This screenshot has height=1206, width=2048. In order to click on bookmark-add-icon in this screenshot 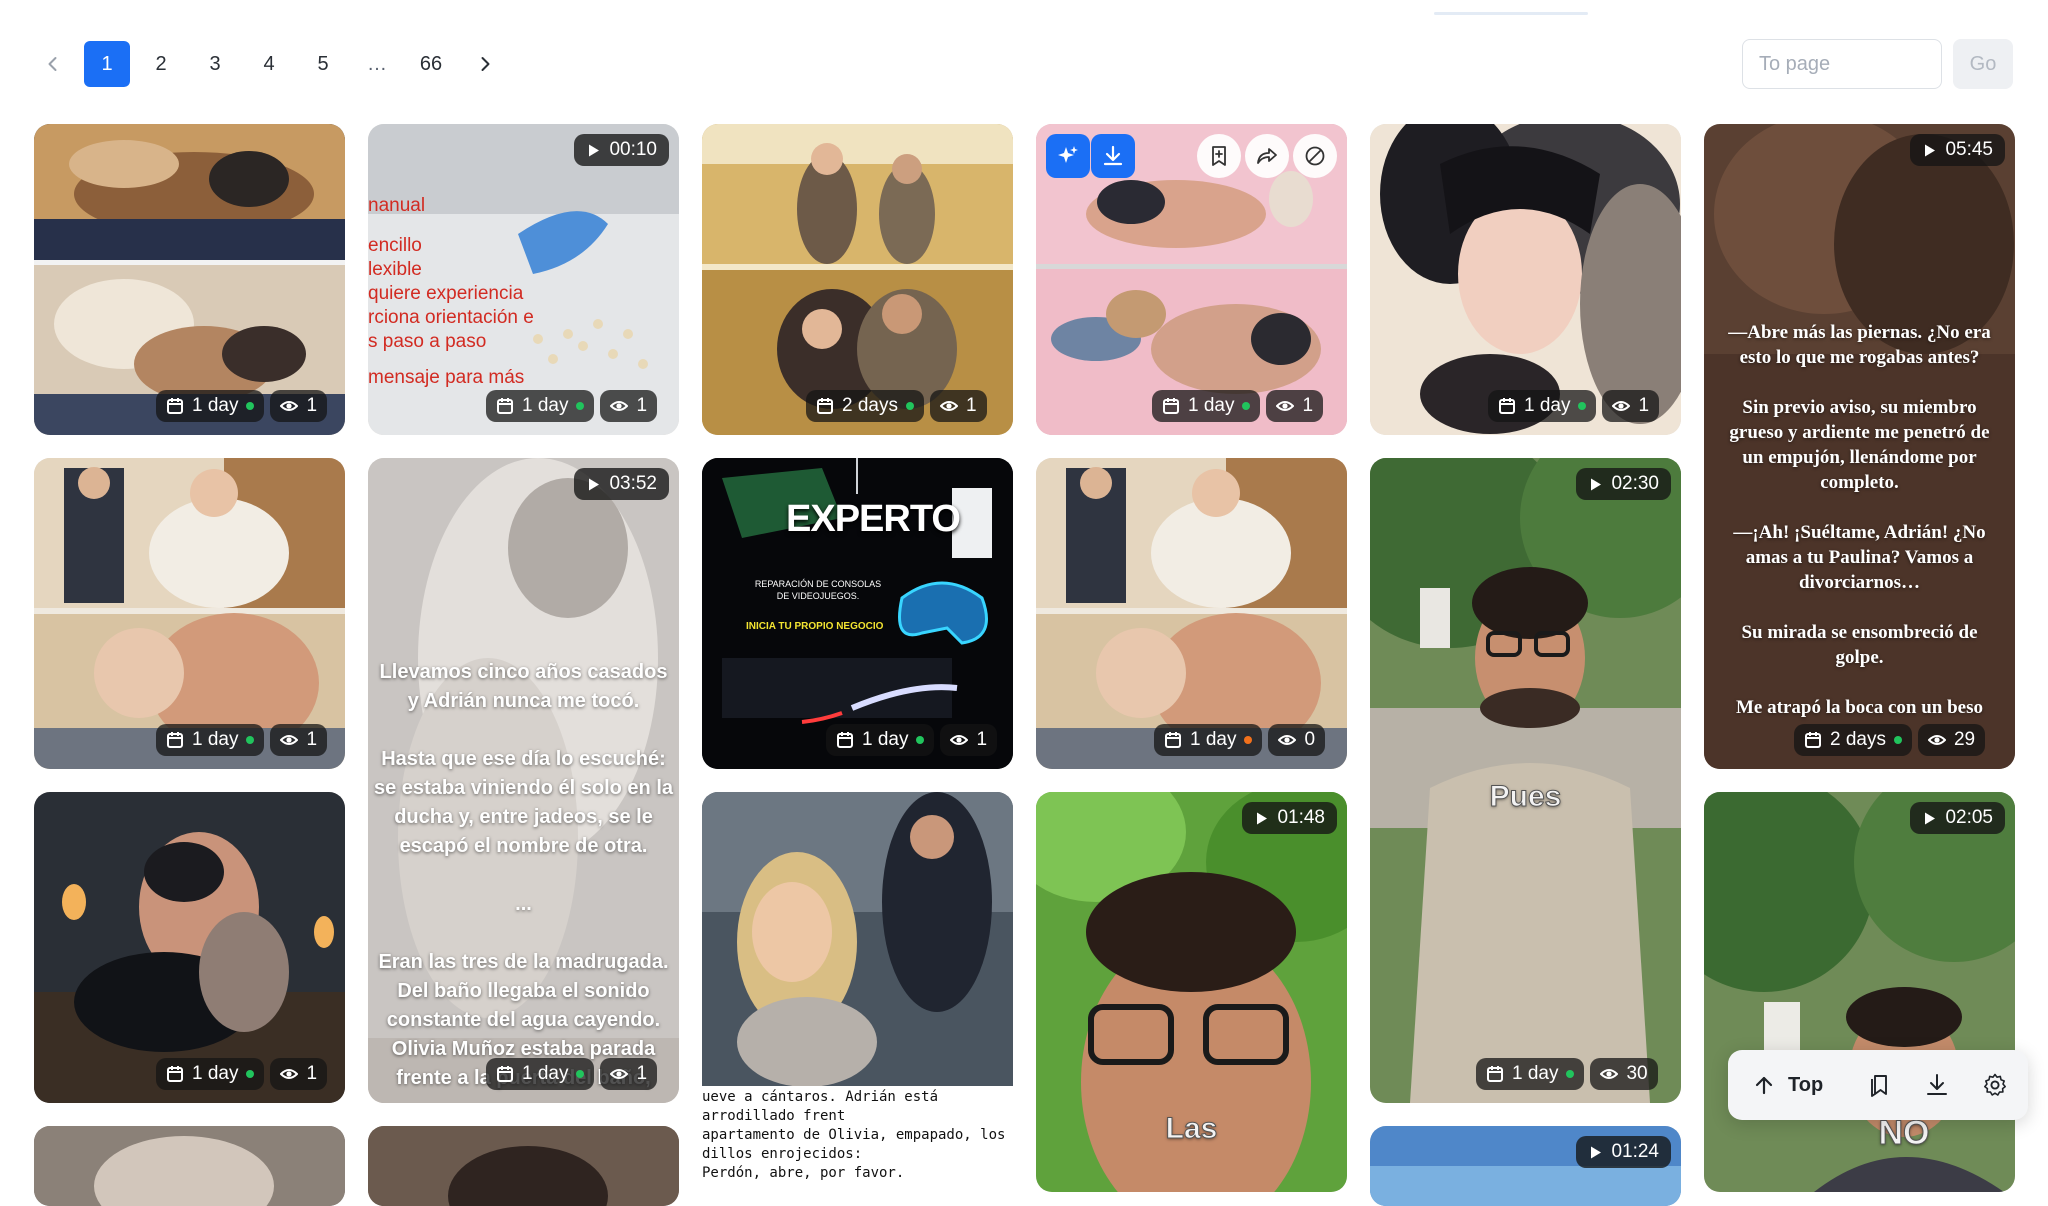, I will do `click(1219, 156)`.